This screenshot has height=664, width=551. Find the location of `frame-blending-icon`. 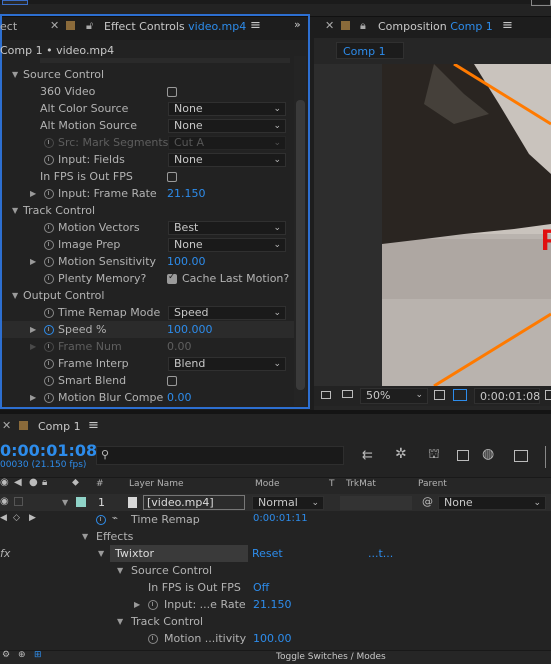

frame-blending-icon is located at coordinates (463, 455).